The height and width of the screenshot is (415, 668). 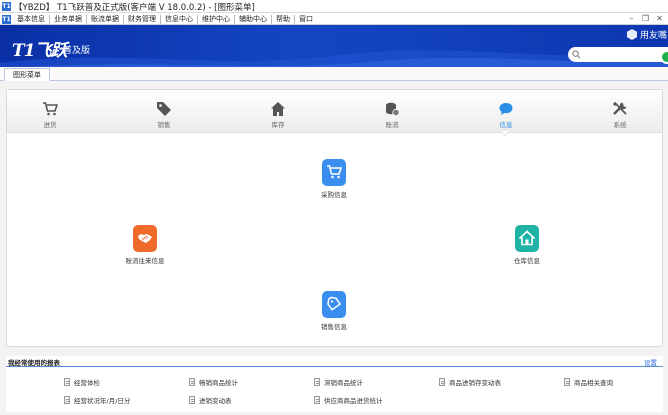 What do you see at coordinates (576, 54) in the screenshot?
I see `search-icon` at bounding box center [576, 54].